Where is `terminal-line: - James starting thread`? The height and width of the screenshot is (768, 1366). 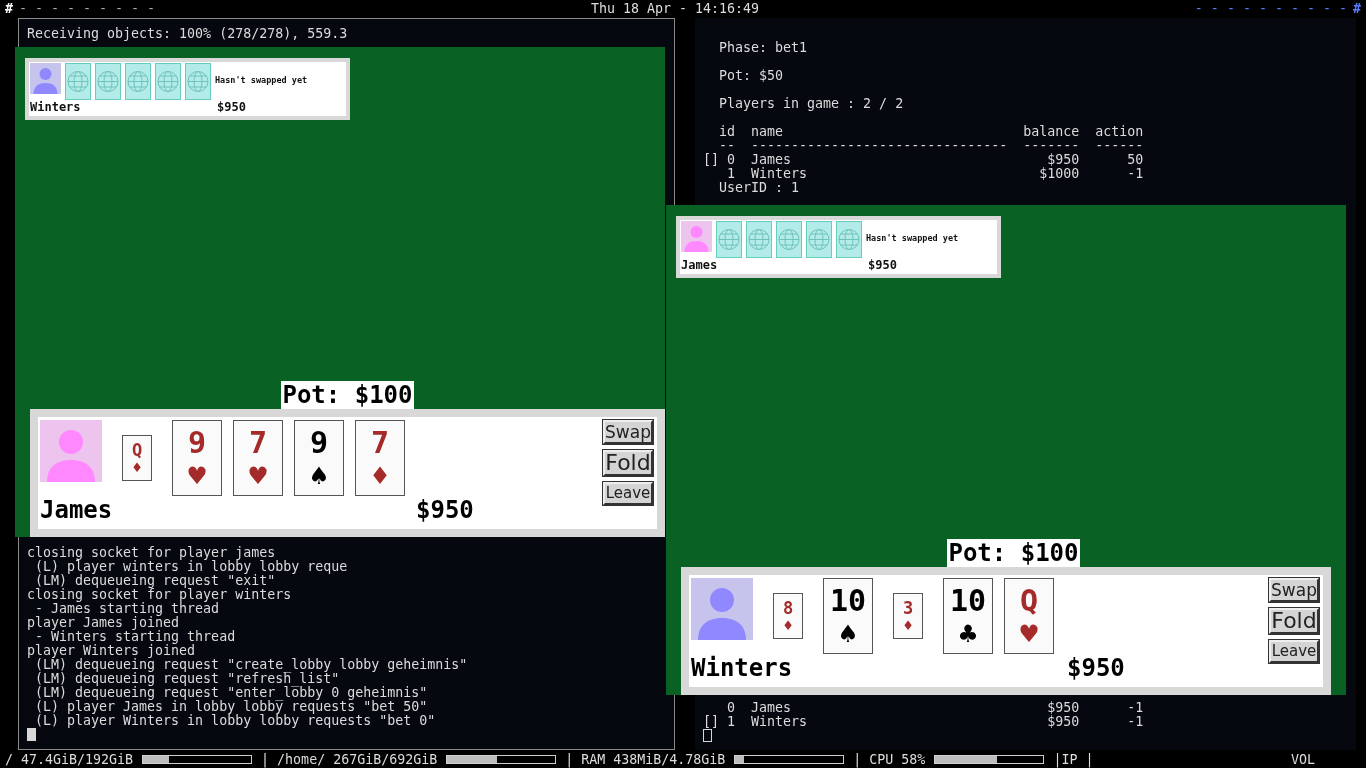 terminal-line: - James starting thread is located at coordinates (127, 609).